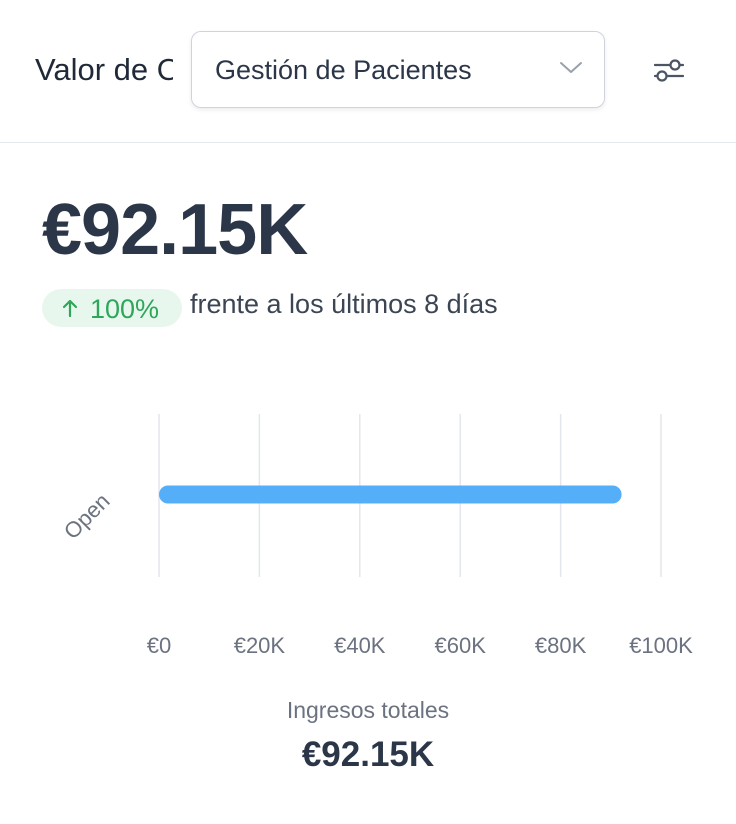 The image size is (736, 824). What do you see at coordinates (175, 230) in the screenshot?
I see `metric-value: €92.15K` at bounding box center [175, 230].